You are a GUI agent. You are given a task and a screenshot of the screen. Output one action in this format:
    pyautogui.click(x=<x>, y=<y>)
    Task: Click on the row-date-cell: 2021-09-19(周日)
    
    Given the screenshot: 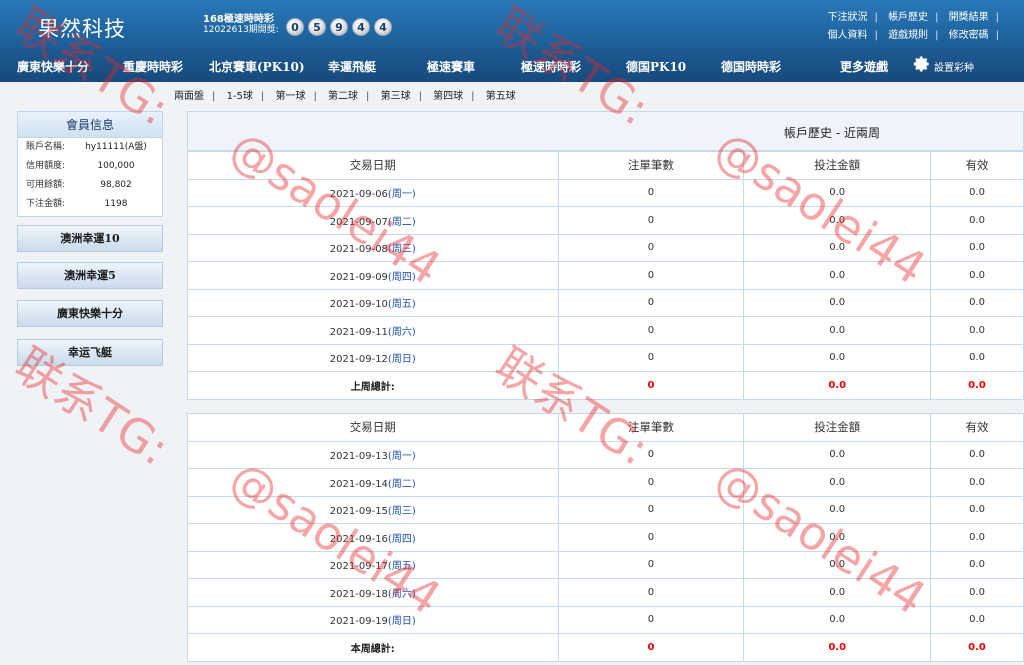 What is the action you would take?
    pyautogui.click(x=373, y=619)
    